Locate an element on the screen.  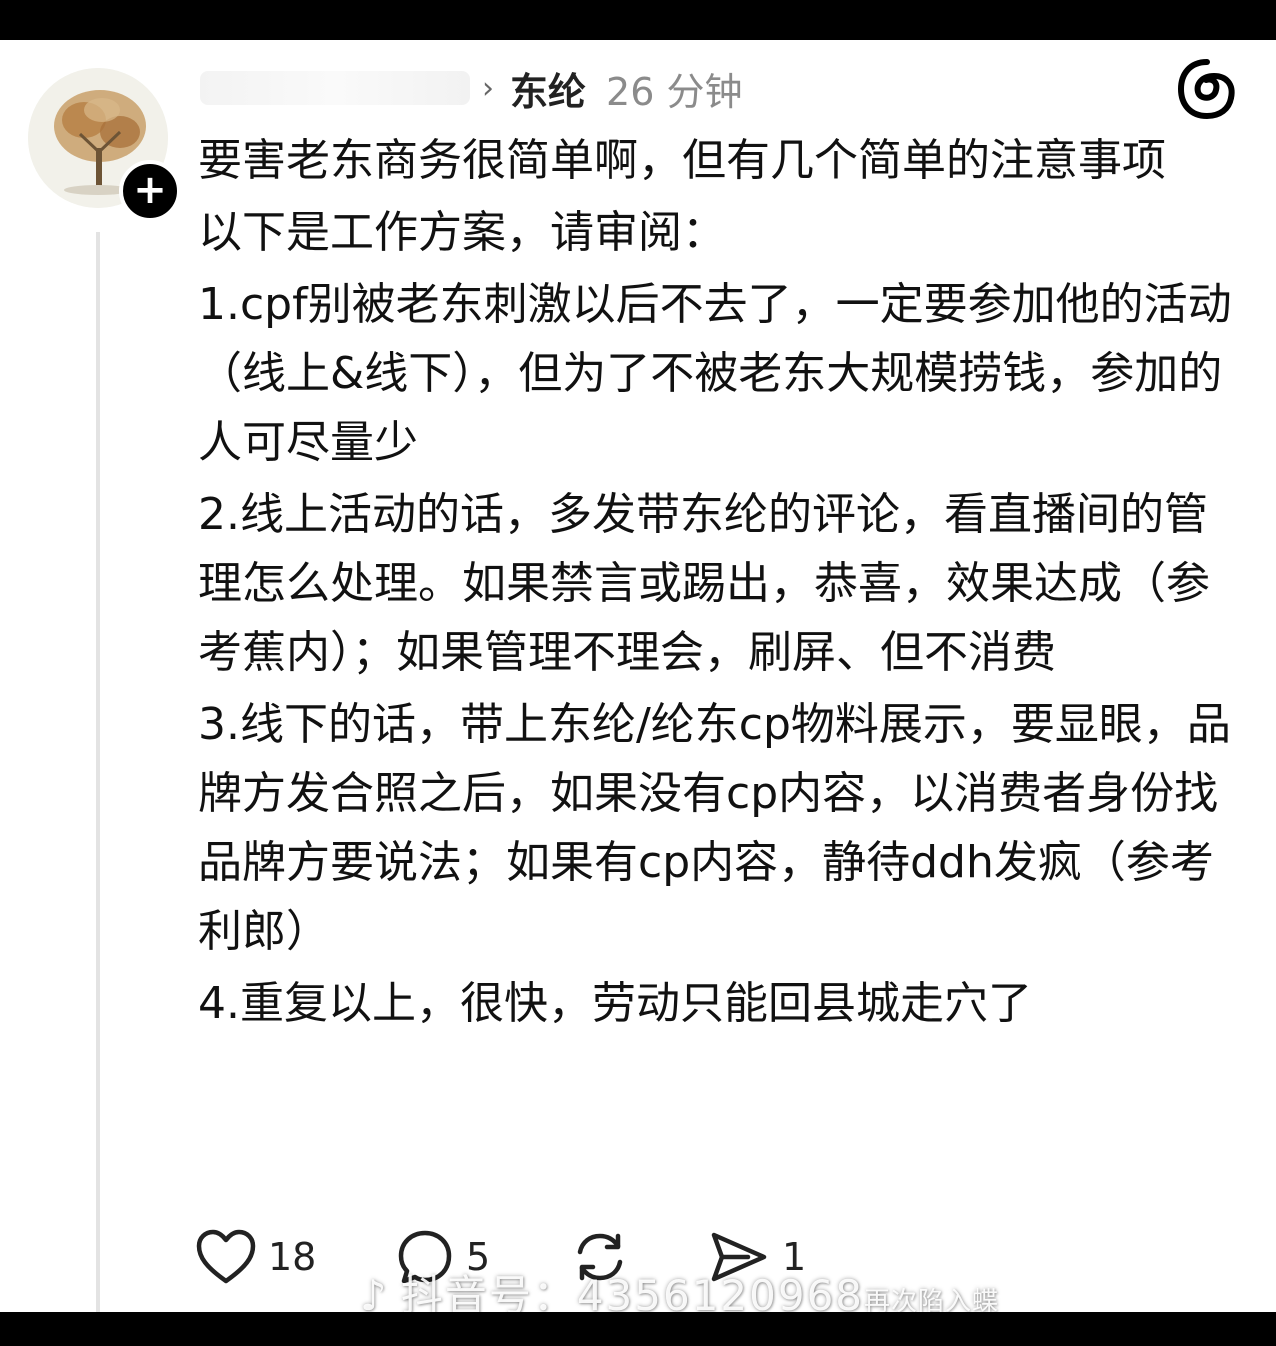
post-paragraph-1: 要害老东商务很简单啊，但有几个简单的注意事项 is located at coordinates (682, 160).